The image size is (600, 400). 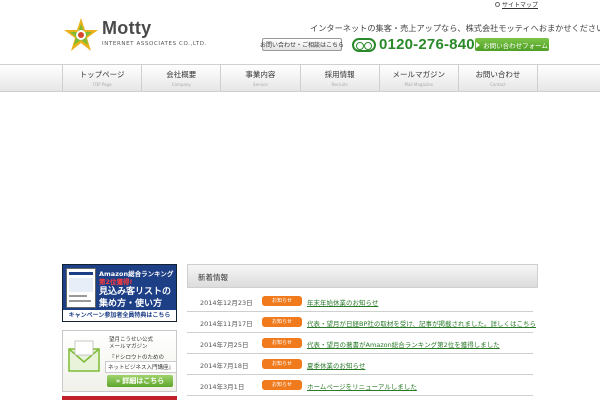 What do you see at coordinates (427, 44) in the screenshot?
I see `phone-number-text: 0120-276-840` at bounding box center [427, 44].